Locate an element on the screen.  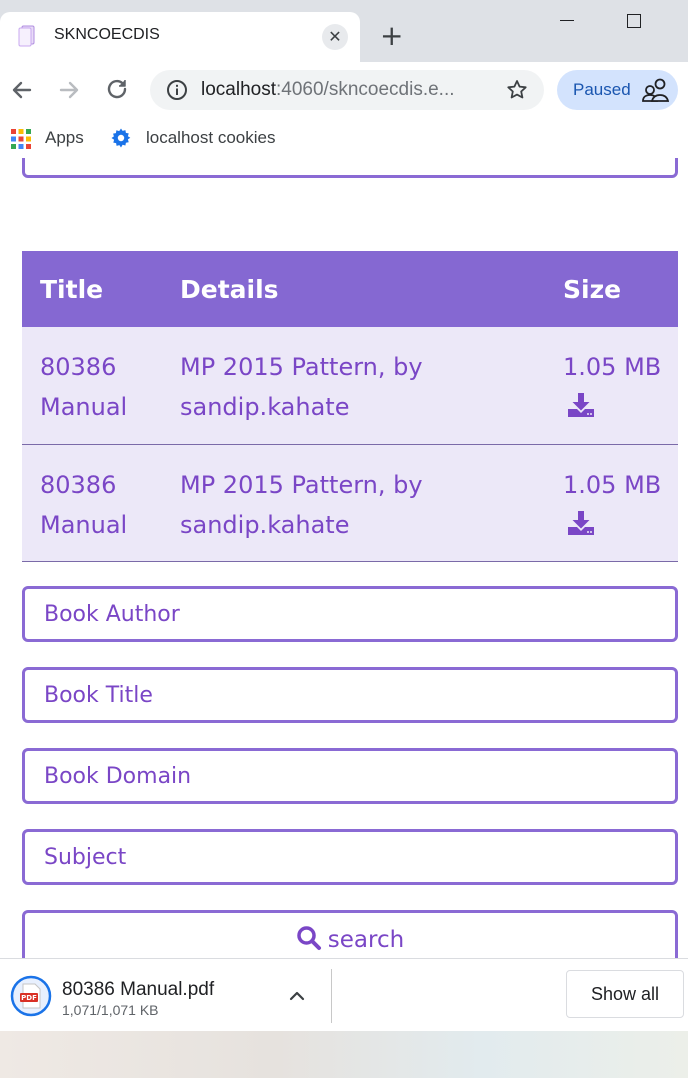
subject-input is located at coordinates (350, 857).